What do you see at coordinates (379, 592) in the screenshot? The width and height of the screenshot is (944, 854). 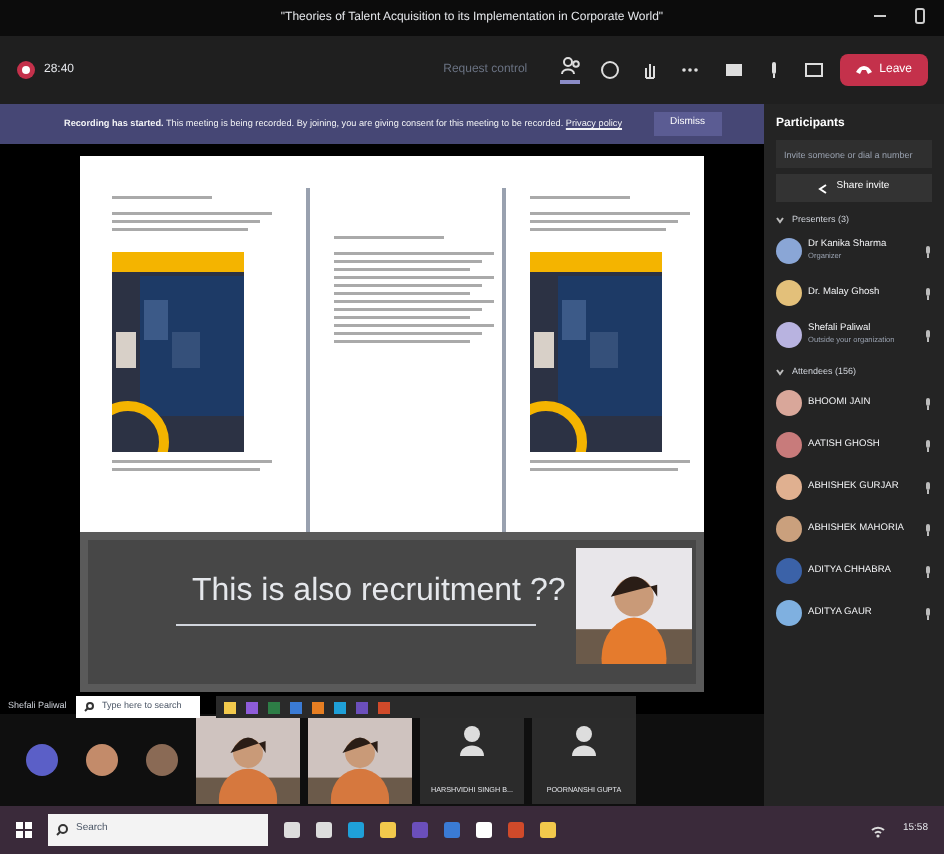 I see `slide-title: This is also recruitment ??` at bounding box center [379, 592].